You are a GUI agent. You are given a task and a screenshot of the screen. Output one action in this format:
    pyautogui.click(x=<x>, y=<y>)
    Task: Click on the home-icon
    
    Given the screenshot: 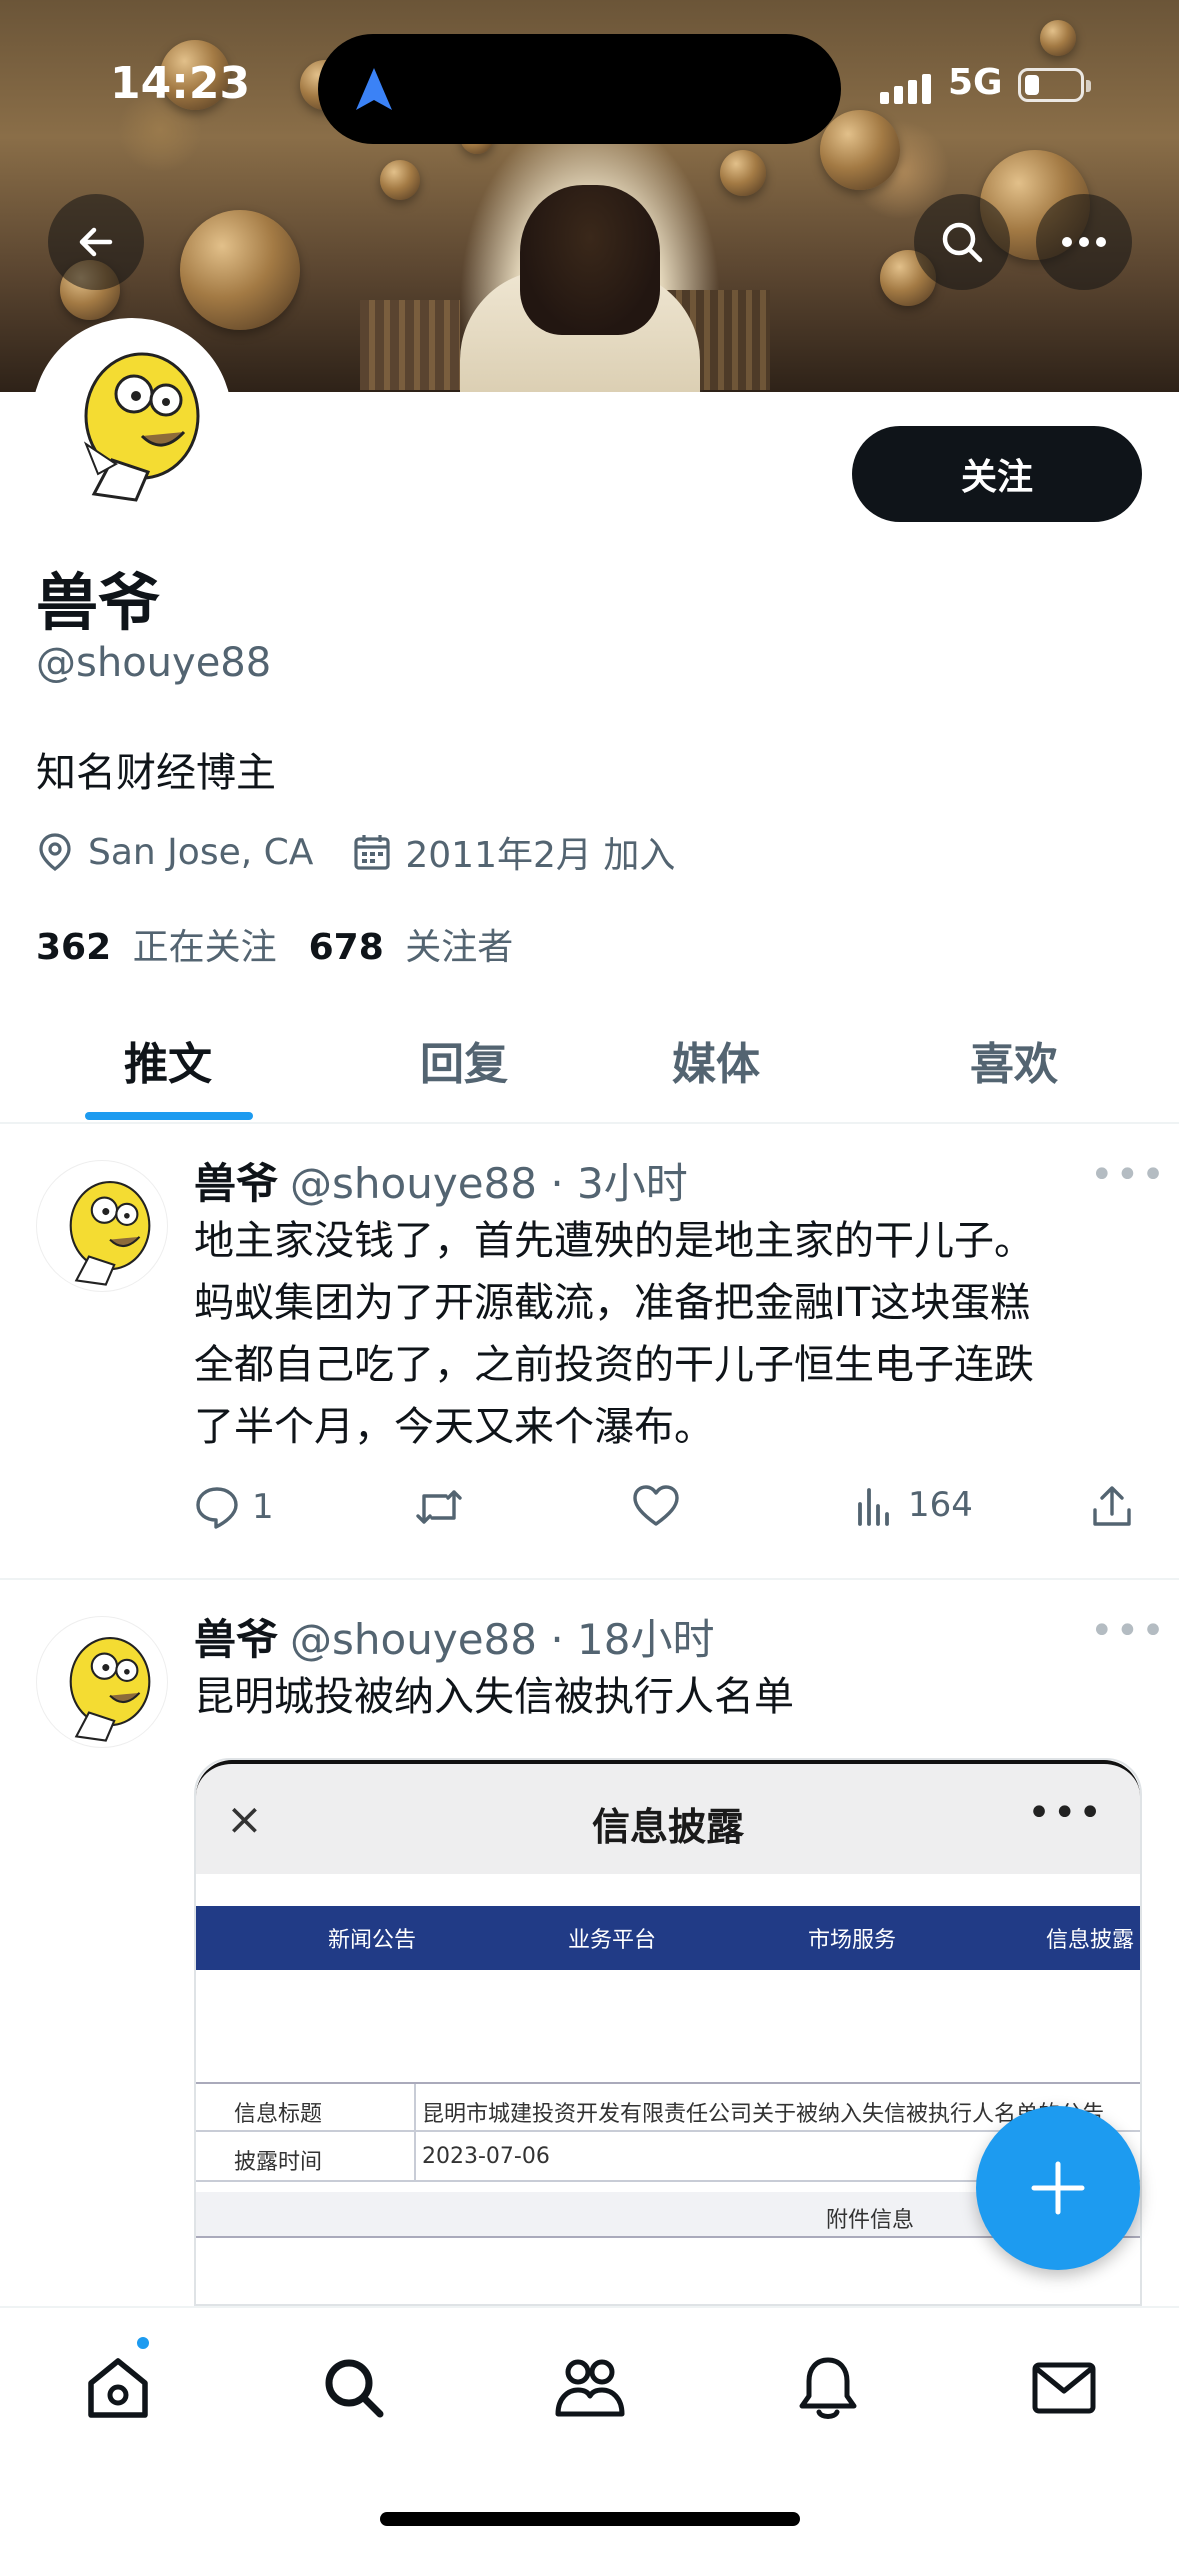 What is the action you would take?
    pyautogui.click(x=118, y=2388)
    